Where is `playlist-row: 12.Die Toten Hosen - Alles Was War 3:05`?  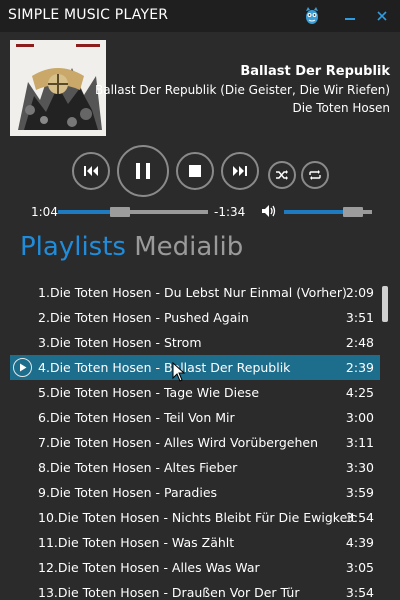
playlist-row: 12.Die Toten Hosen - Alles Was War 3:05 is located at coordinates (195, 567).